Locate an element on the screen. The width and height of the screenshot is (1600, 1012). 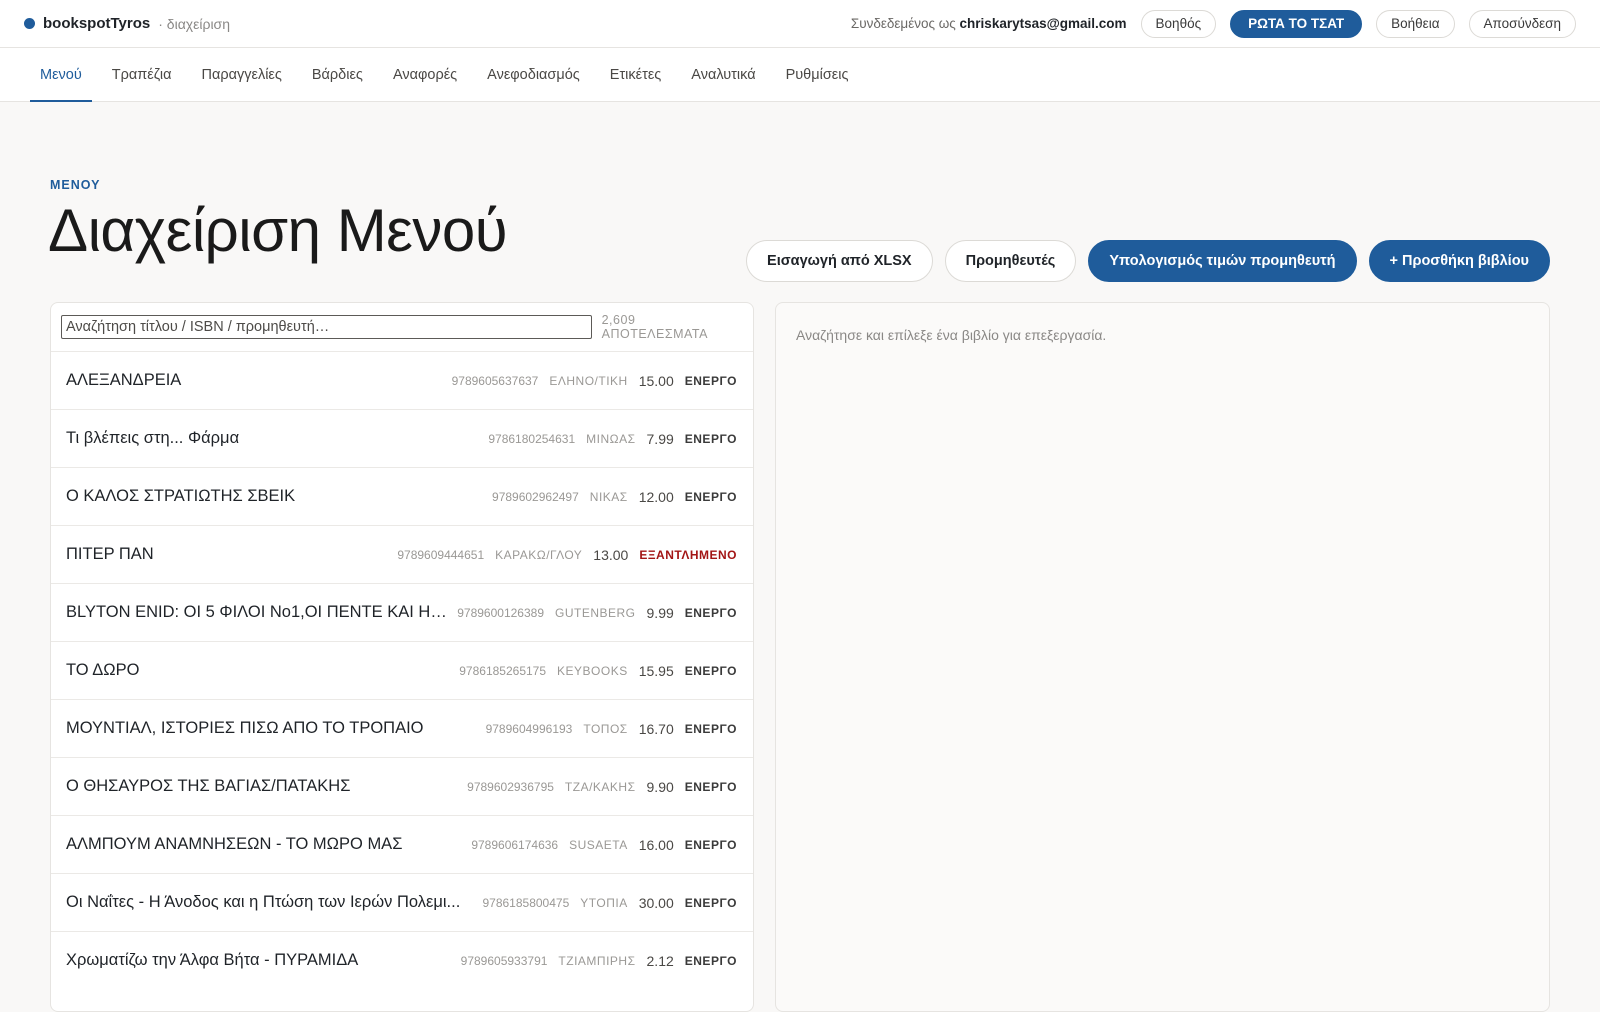
book-price: 2.12 is located at coordinates (660, 960).